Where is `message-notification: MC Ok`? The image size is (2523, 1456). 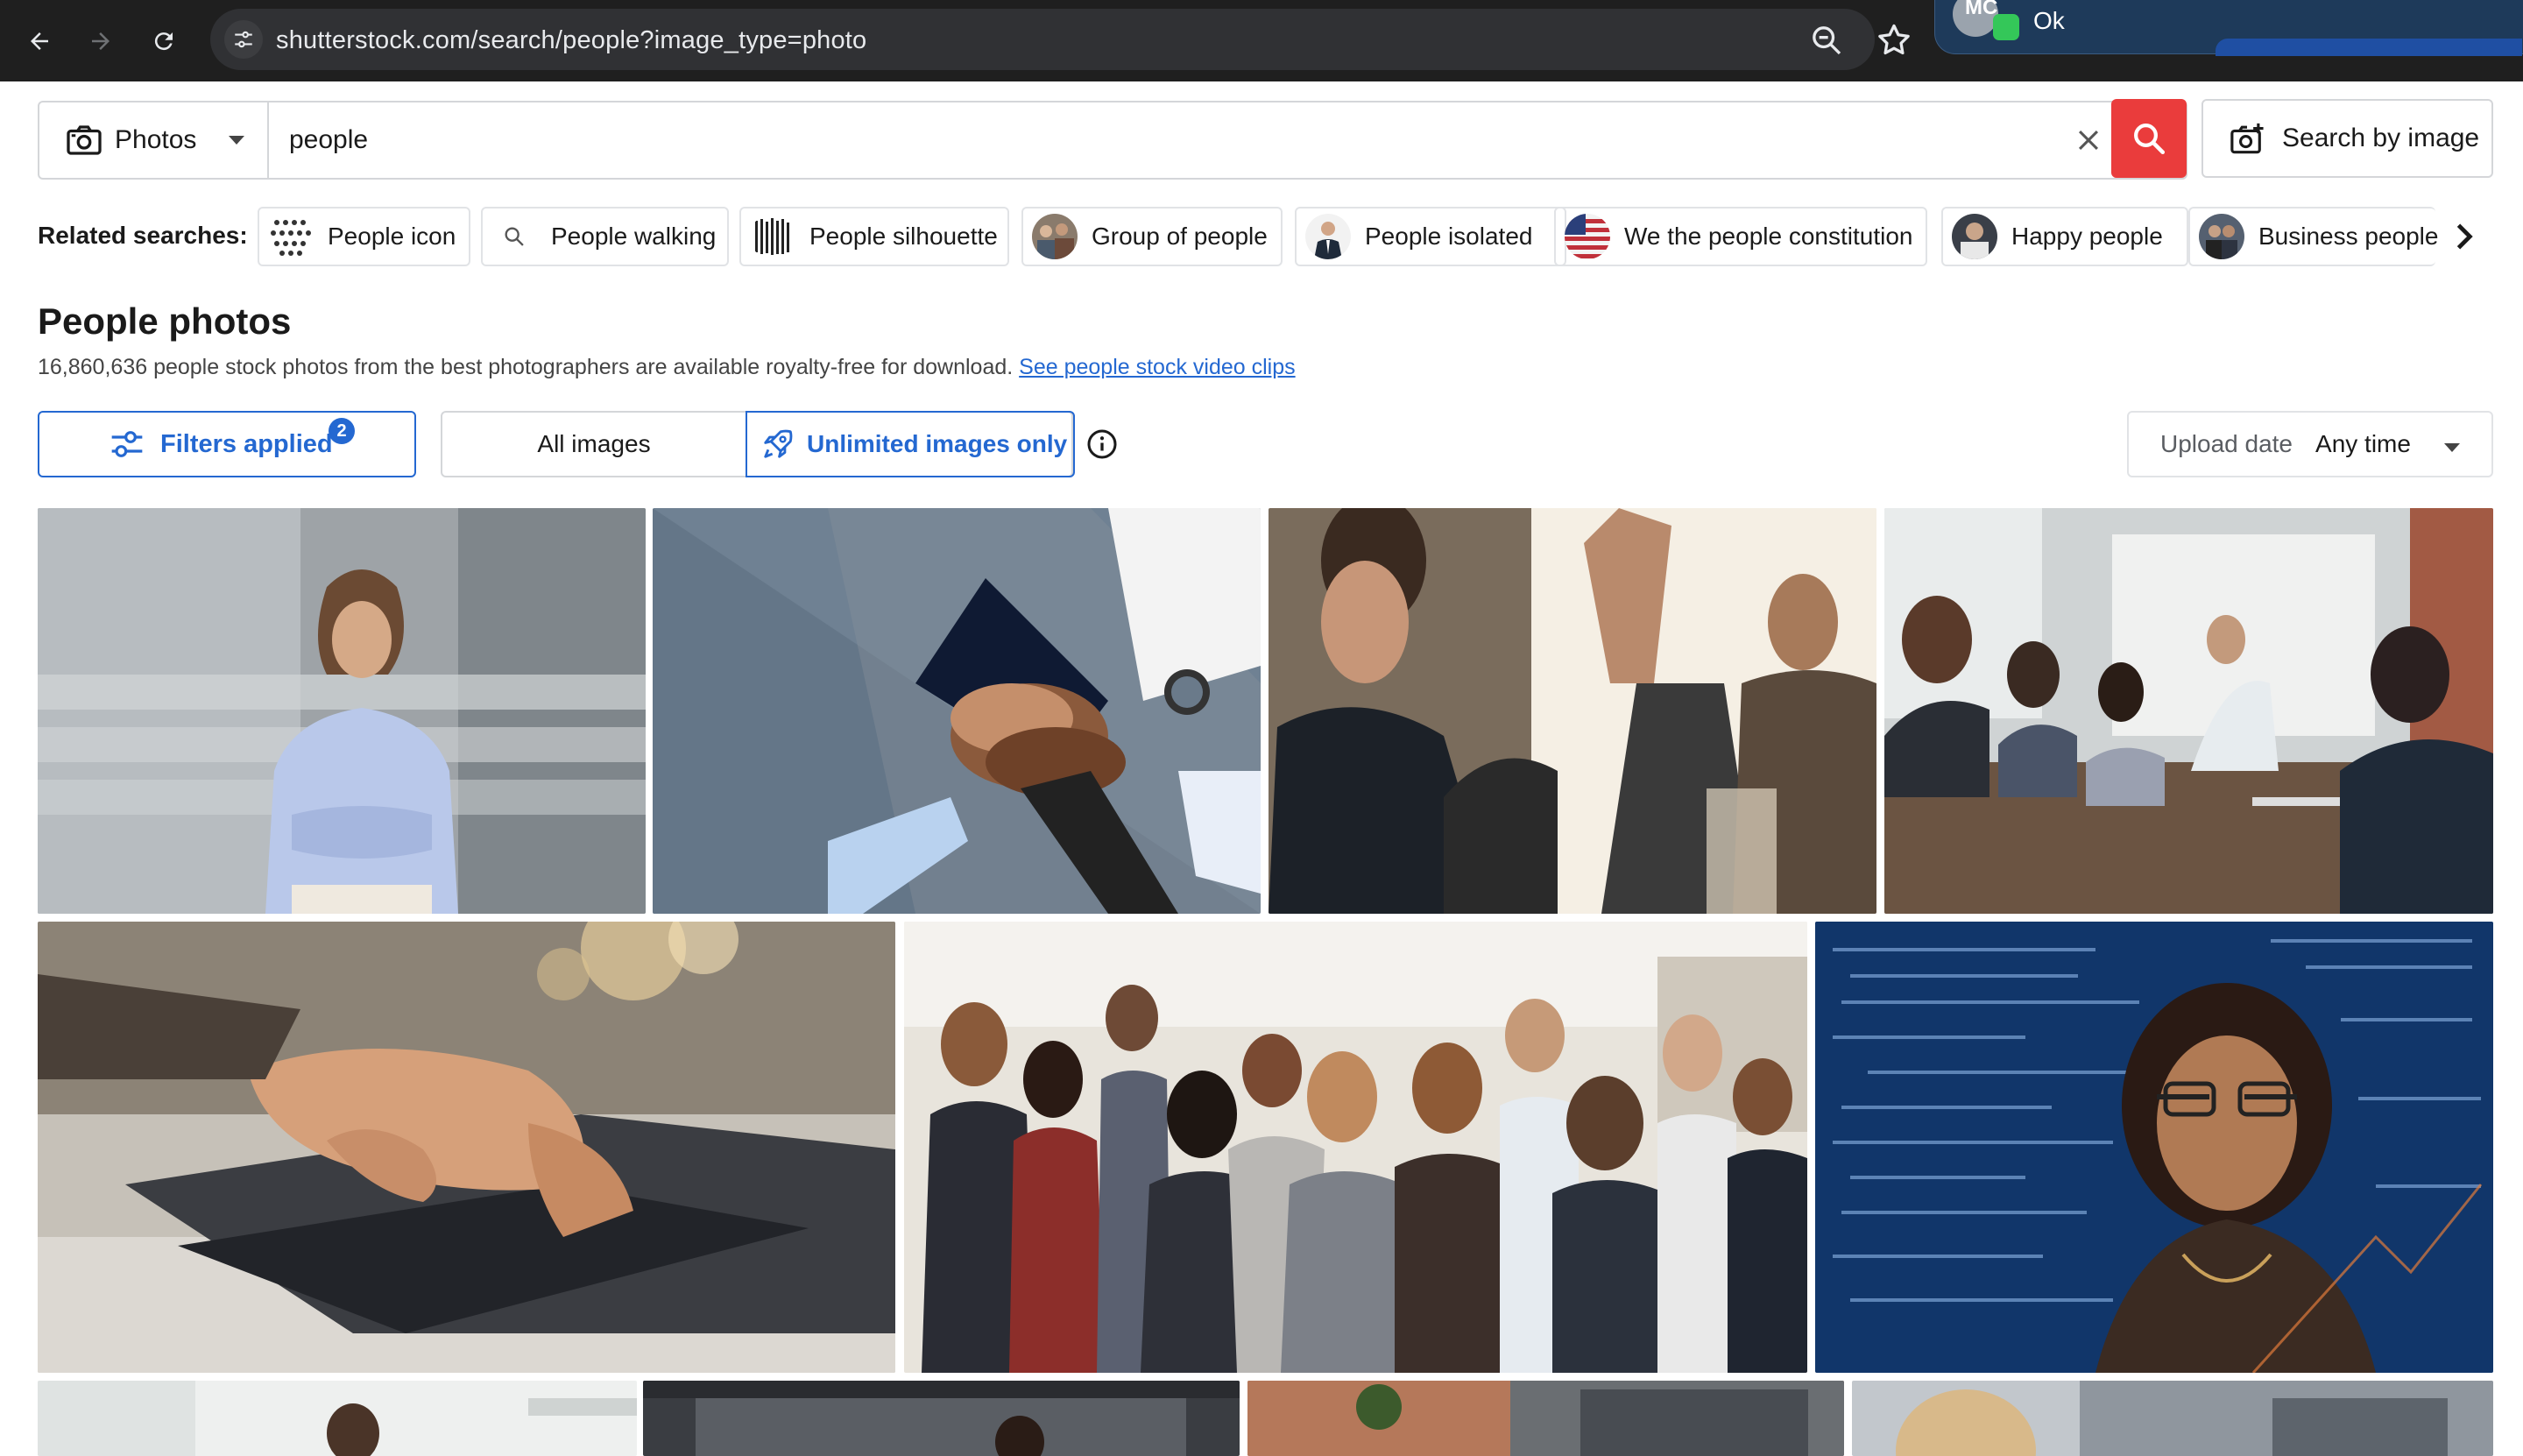
message-notification: MC Ok is located at coordinates (2228, 28).